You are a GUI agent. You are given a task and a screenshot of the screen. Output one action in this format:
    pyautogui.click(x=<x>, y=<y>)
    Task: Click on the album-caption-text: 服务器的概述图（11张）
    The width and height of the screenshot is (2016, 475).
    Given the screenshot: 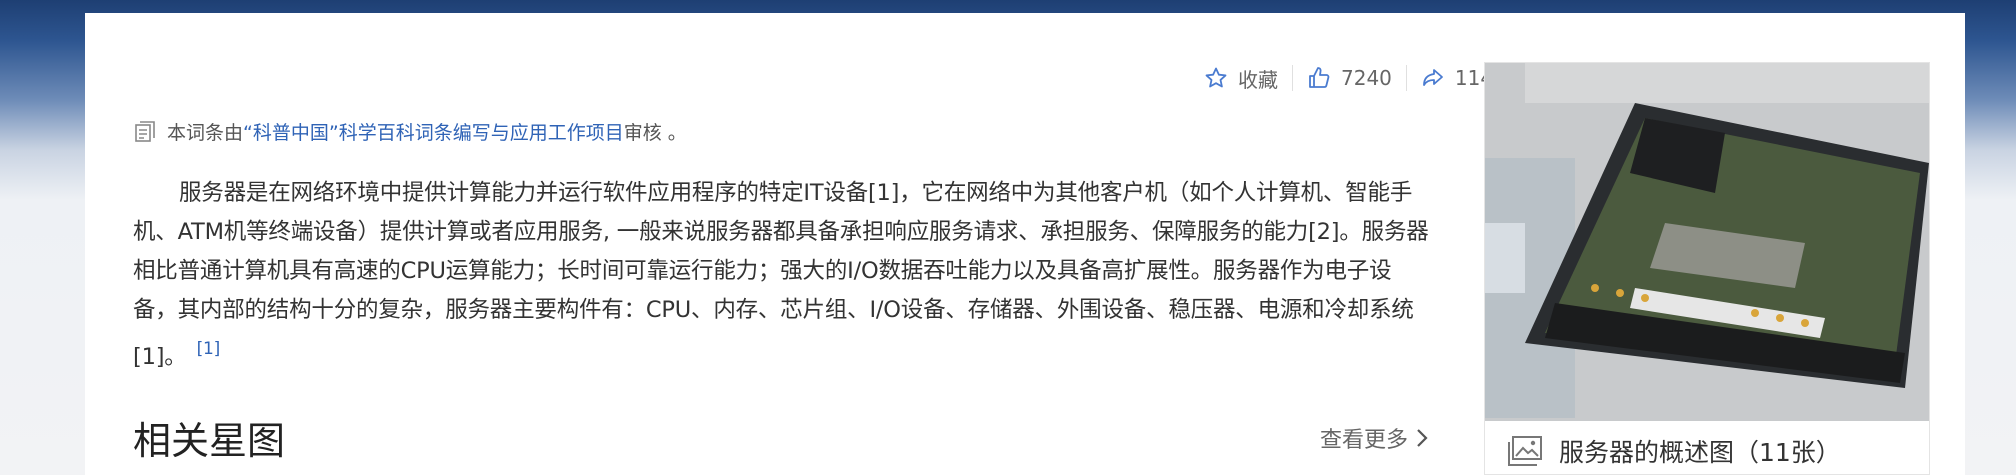 What is the action you would take?
    pyautogui.click(x=1700, y=452)
    